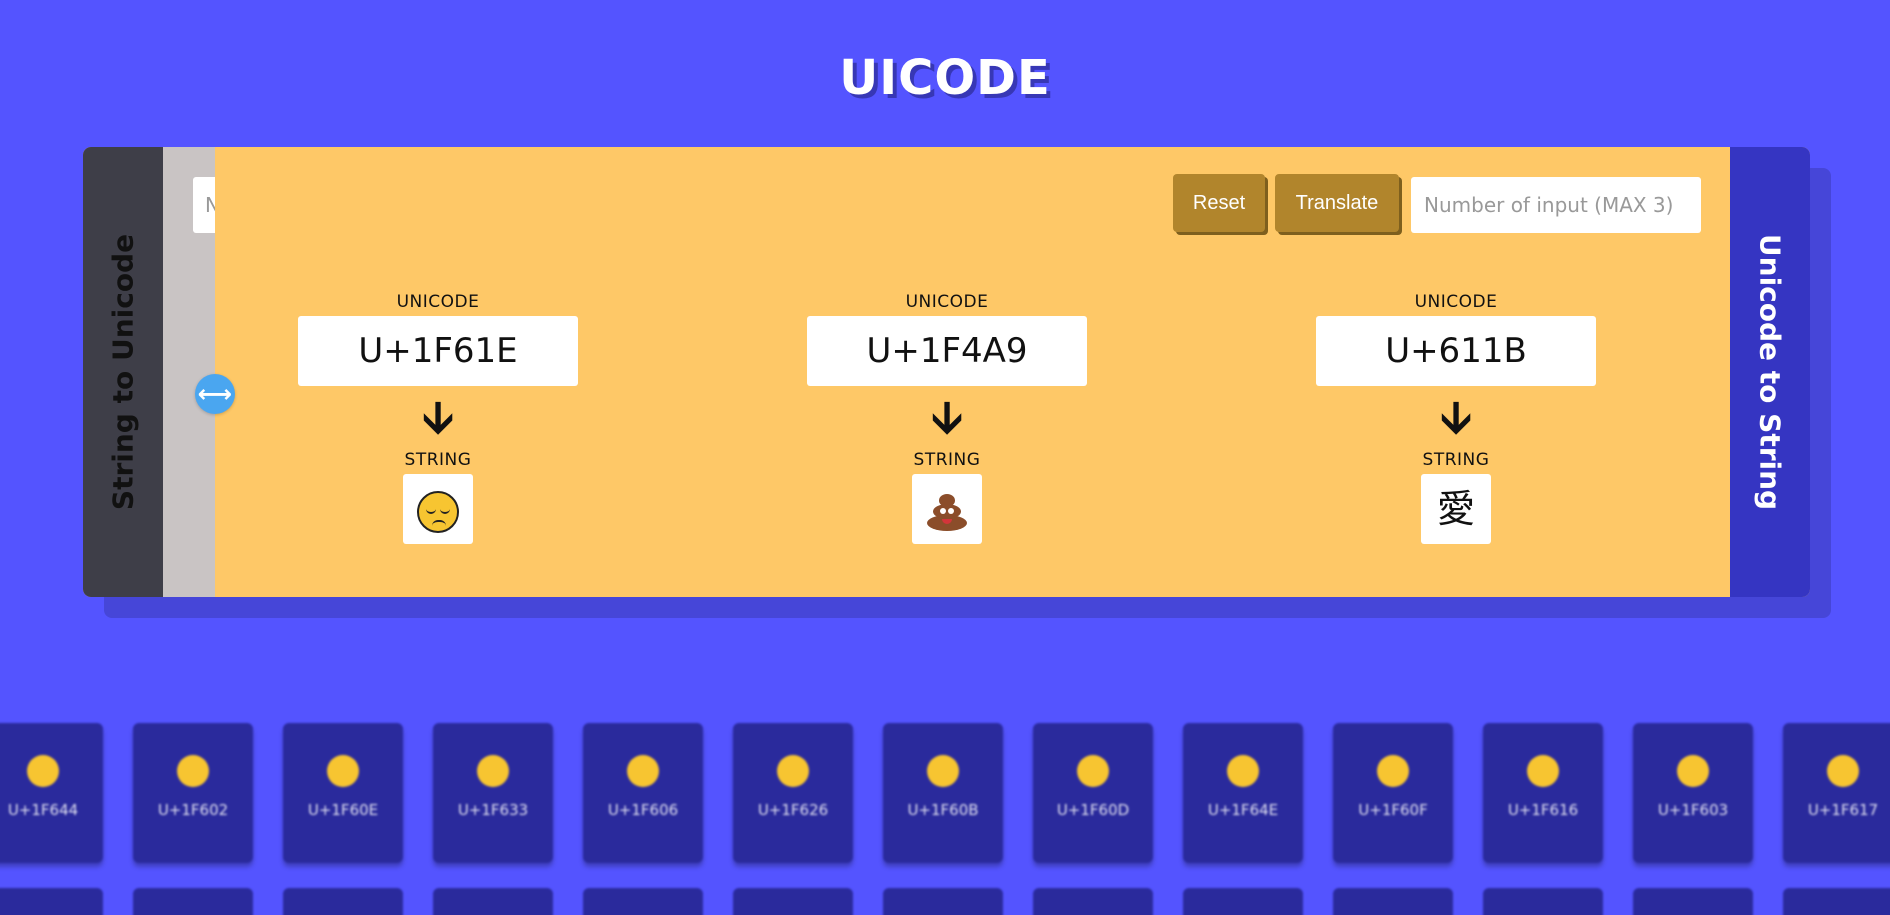 This screenshot has height=915, width=1890. I want to click on unicode-to-string-tab: Unicode to String, so click(1770, 372).